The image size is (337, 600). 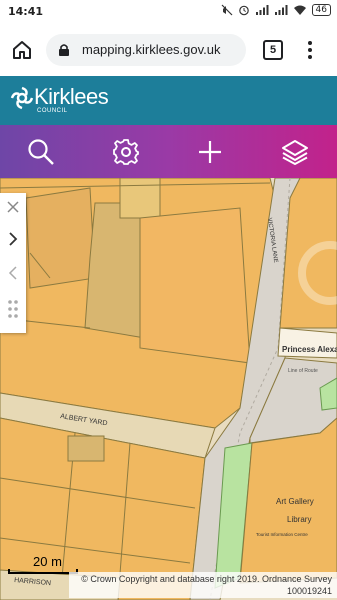 What do you see at coordinates (71, 96) in the screenshot?
I see `logo-name: Kirklees` at bounding box center [71, 96].